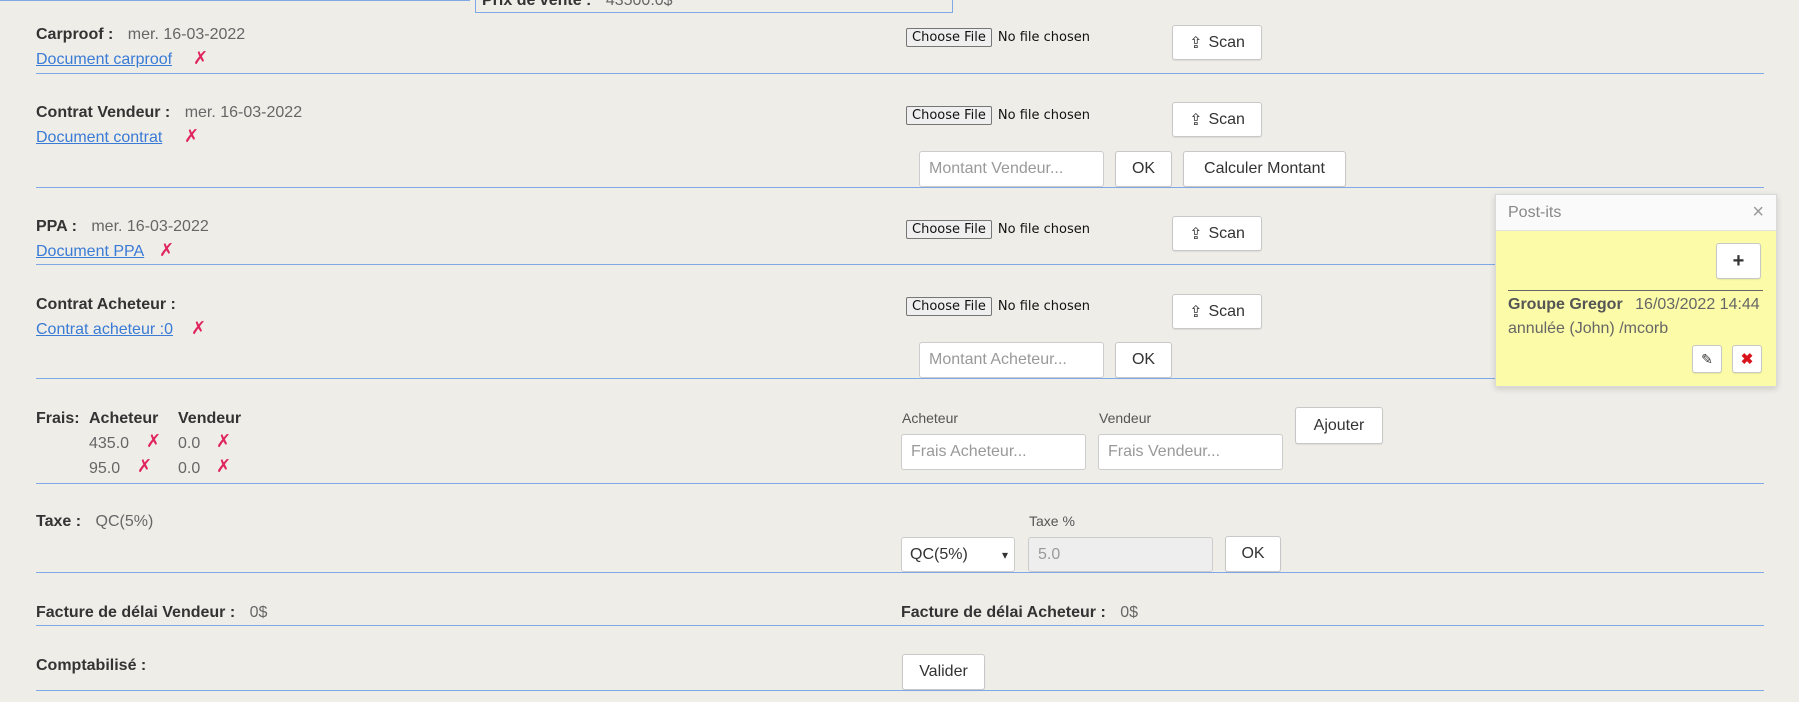  I want to click on valider-button: Valider, so click(943, 672).